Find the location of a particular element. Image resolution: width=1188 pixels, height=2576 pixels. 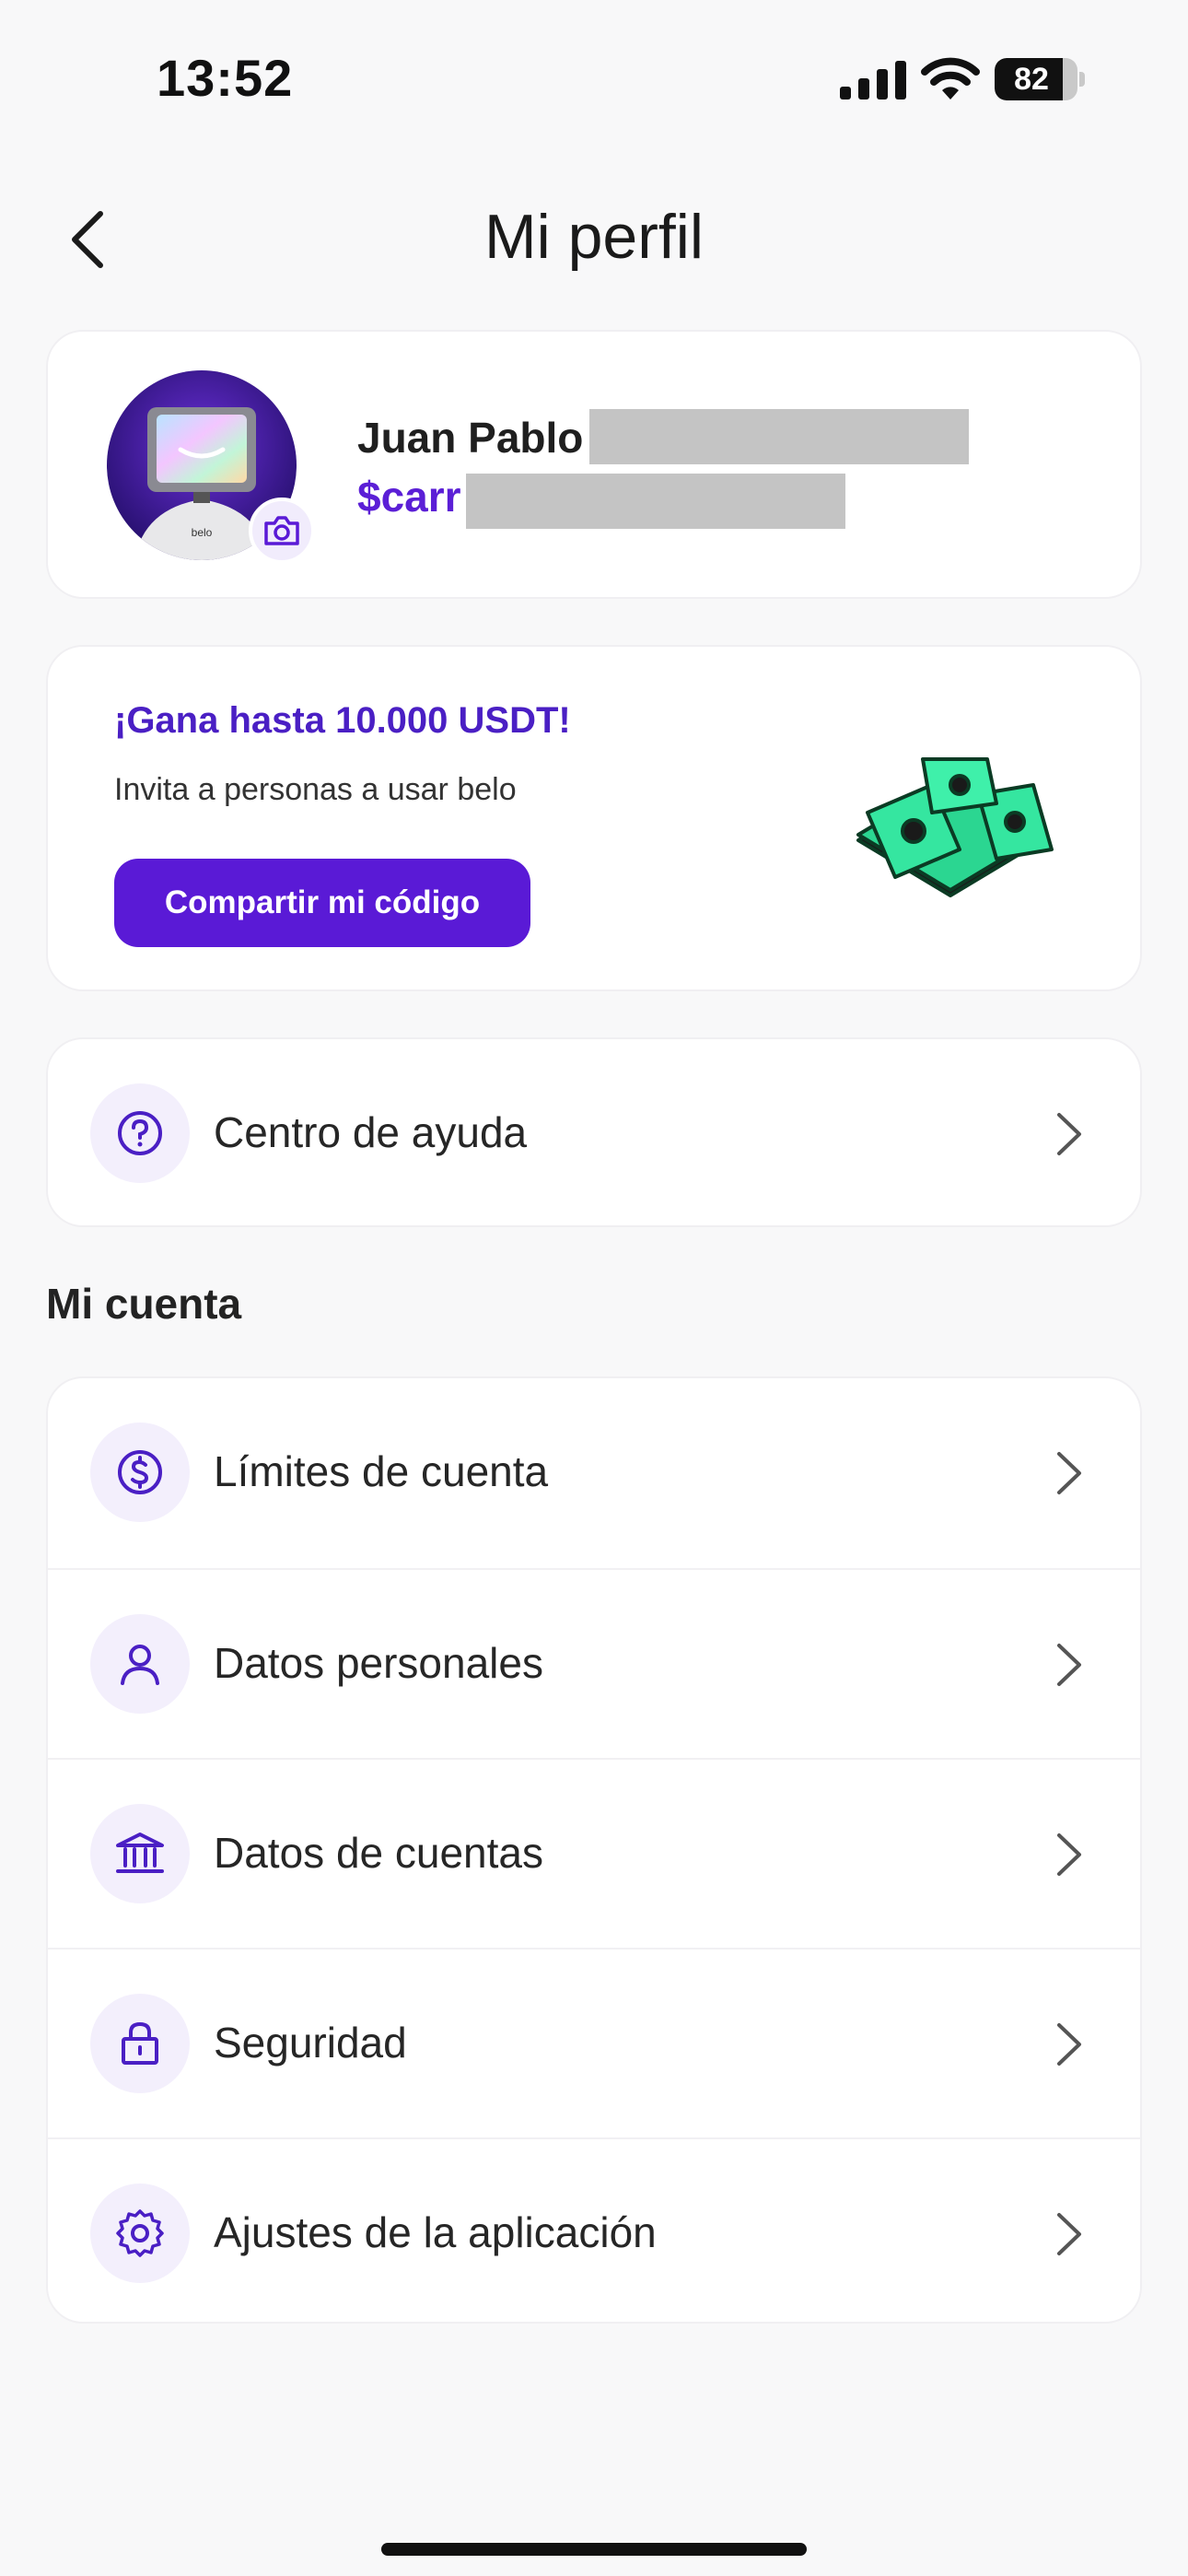

menu-item-label: Límites de cuenta is located at coordinates (381, 1471).